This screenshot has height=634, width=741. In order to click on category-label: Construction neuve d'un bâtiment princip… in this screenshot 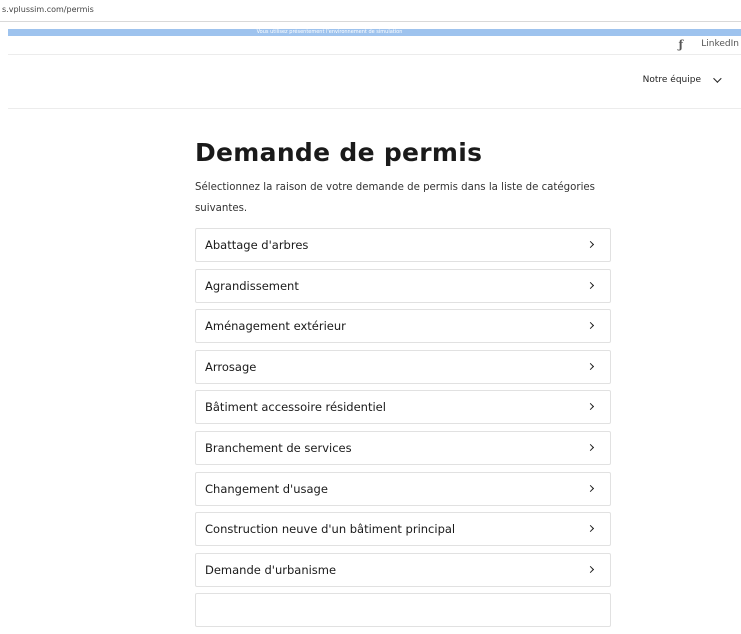, I will do `click(330, 529)`.